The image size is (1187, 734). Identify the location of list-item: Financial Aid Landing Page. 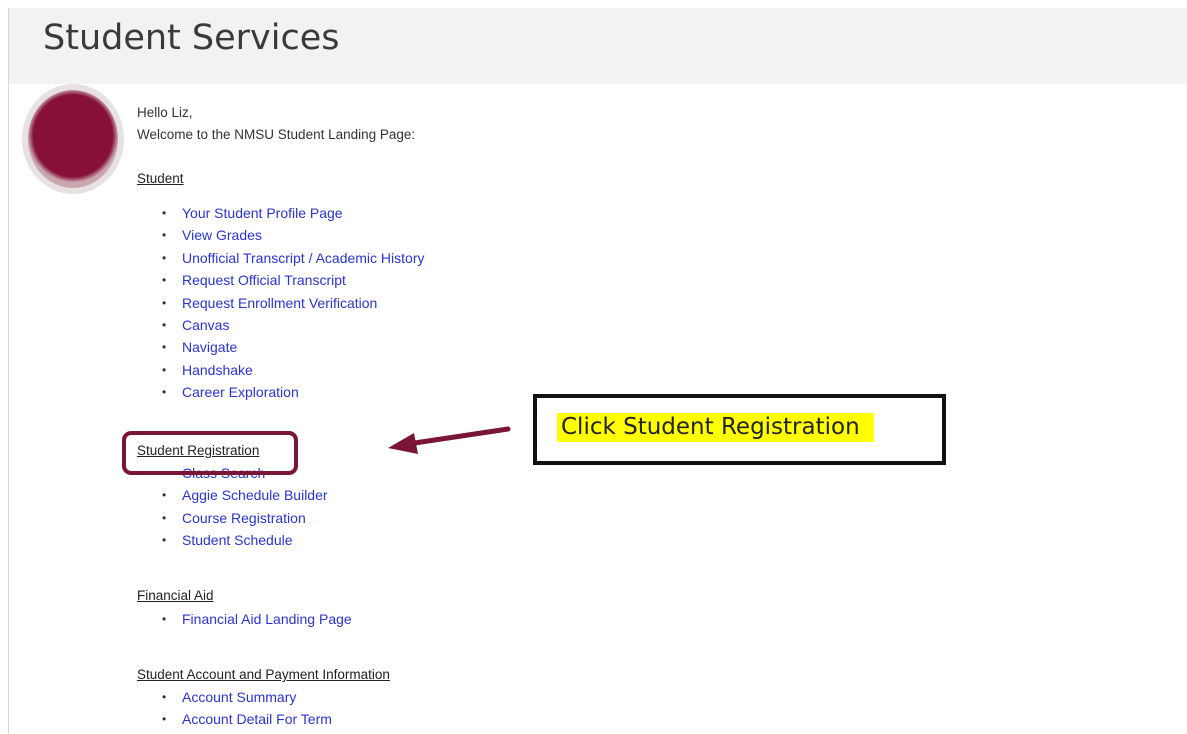
(256, 619).